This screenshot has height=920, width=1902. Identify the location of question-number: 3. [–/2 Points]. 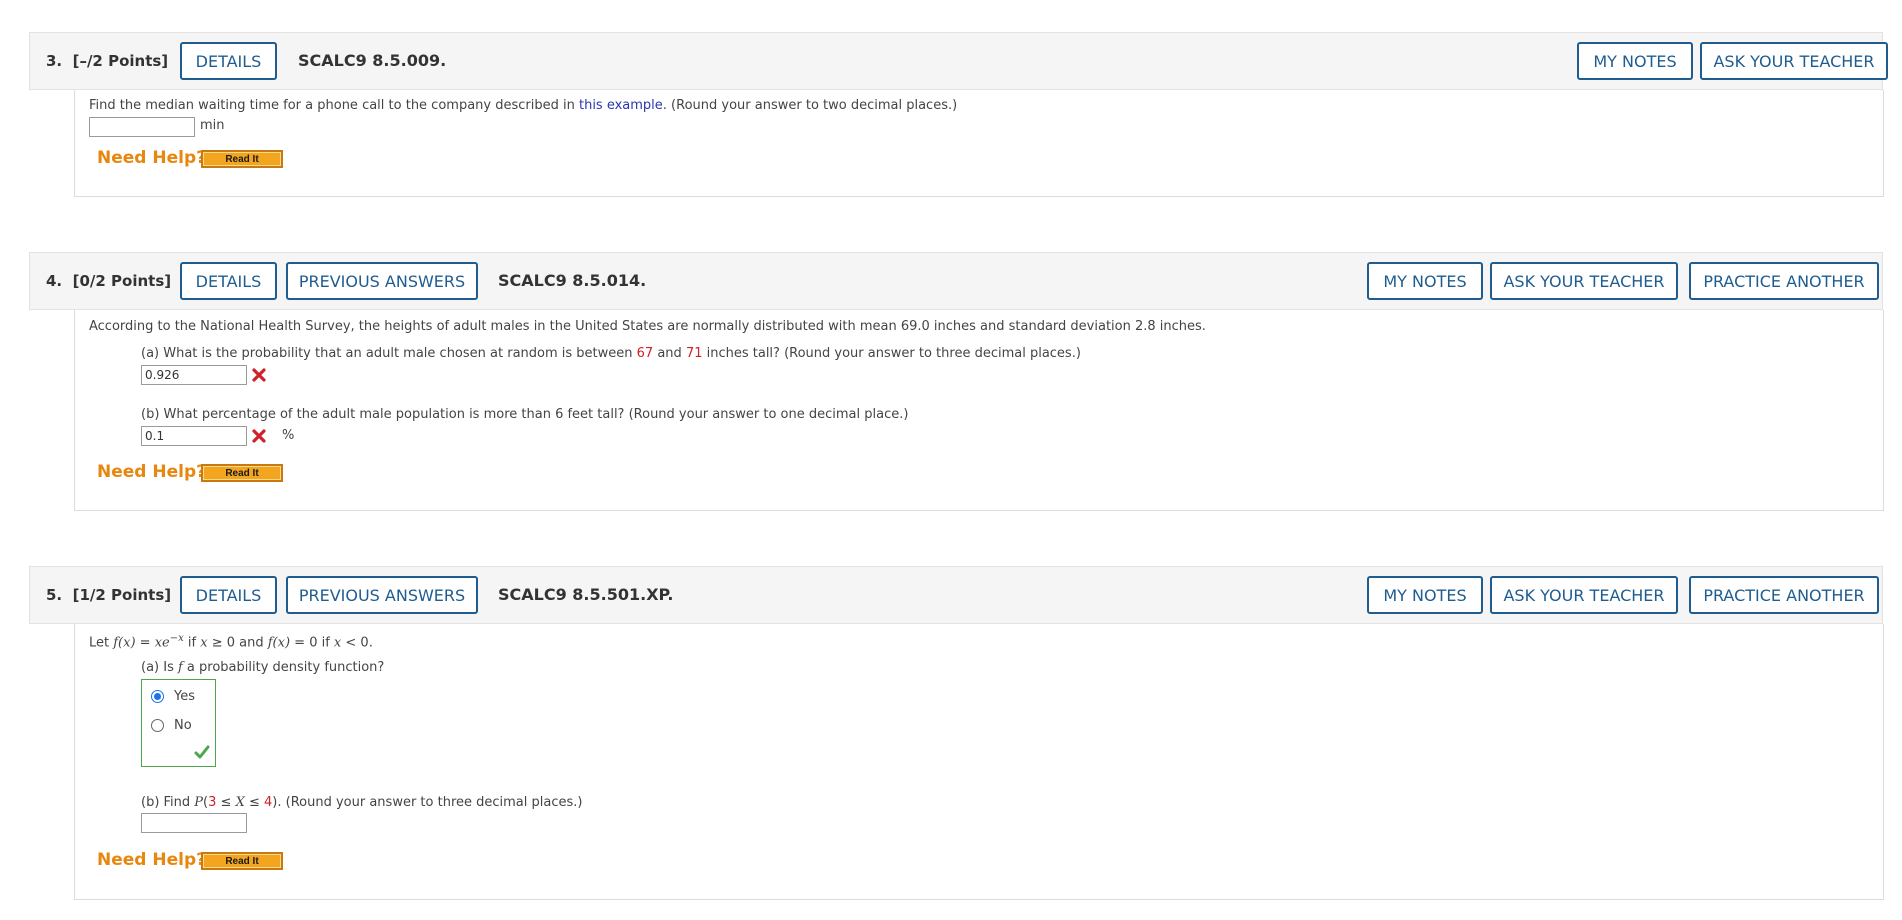
(107, 61).